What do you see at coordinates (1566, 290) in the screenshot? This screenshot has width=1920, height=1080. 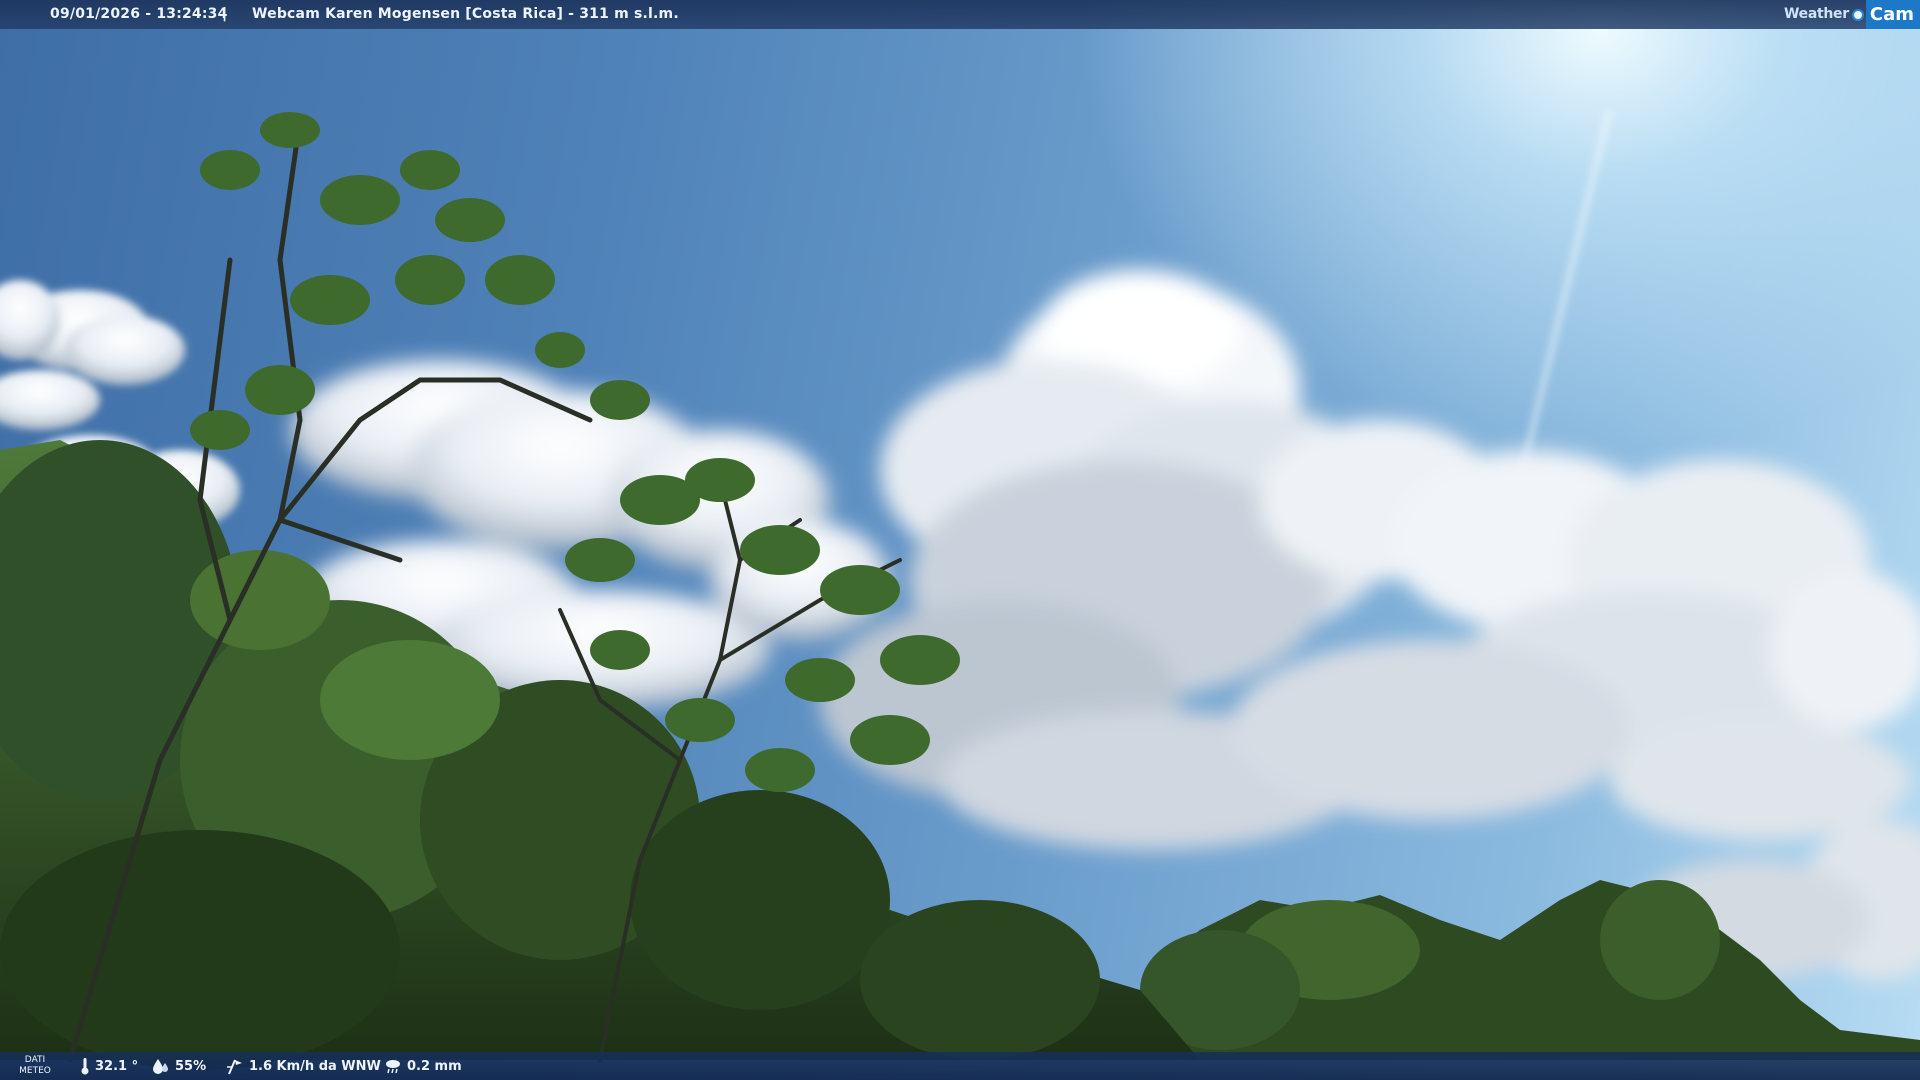 I see `sun-glare-streak` at bounding box center [1566, 290].